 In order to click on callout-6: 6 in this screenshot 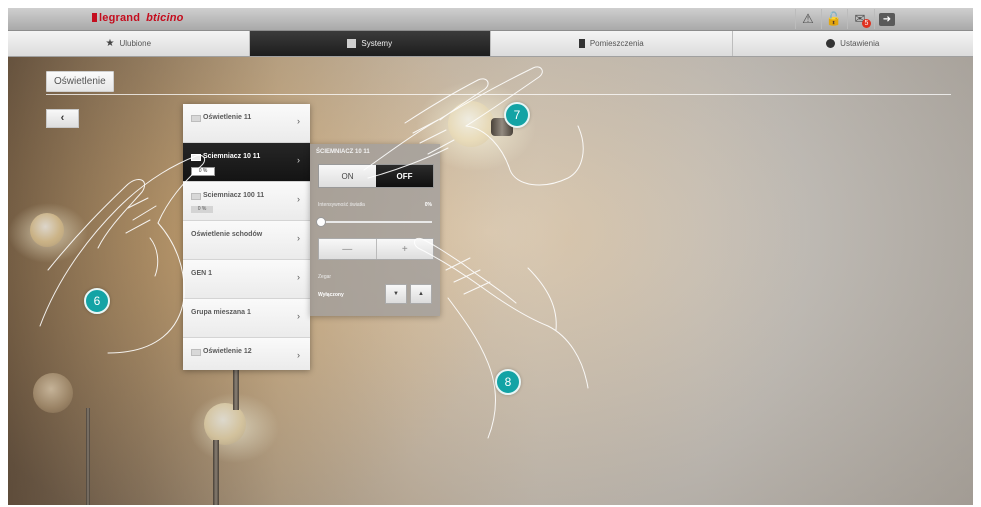, I will do `click(97, 301)`.